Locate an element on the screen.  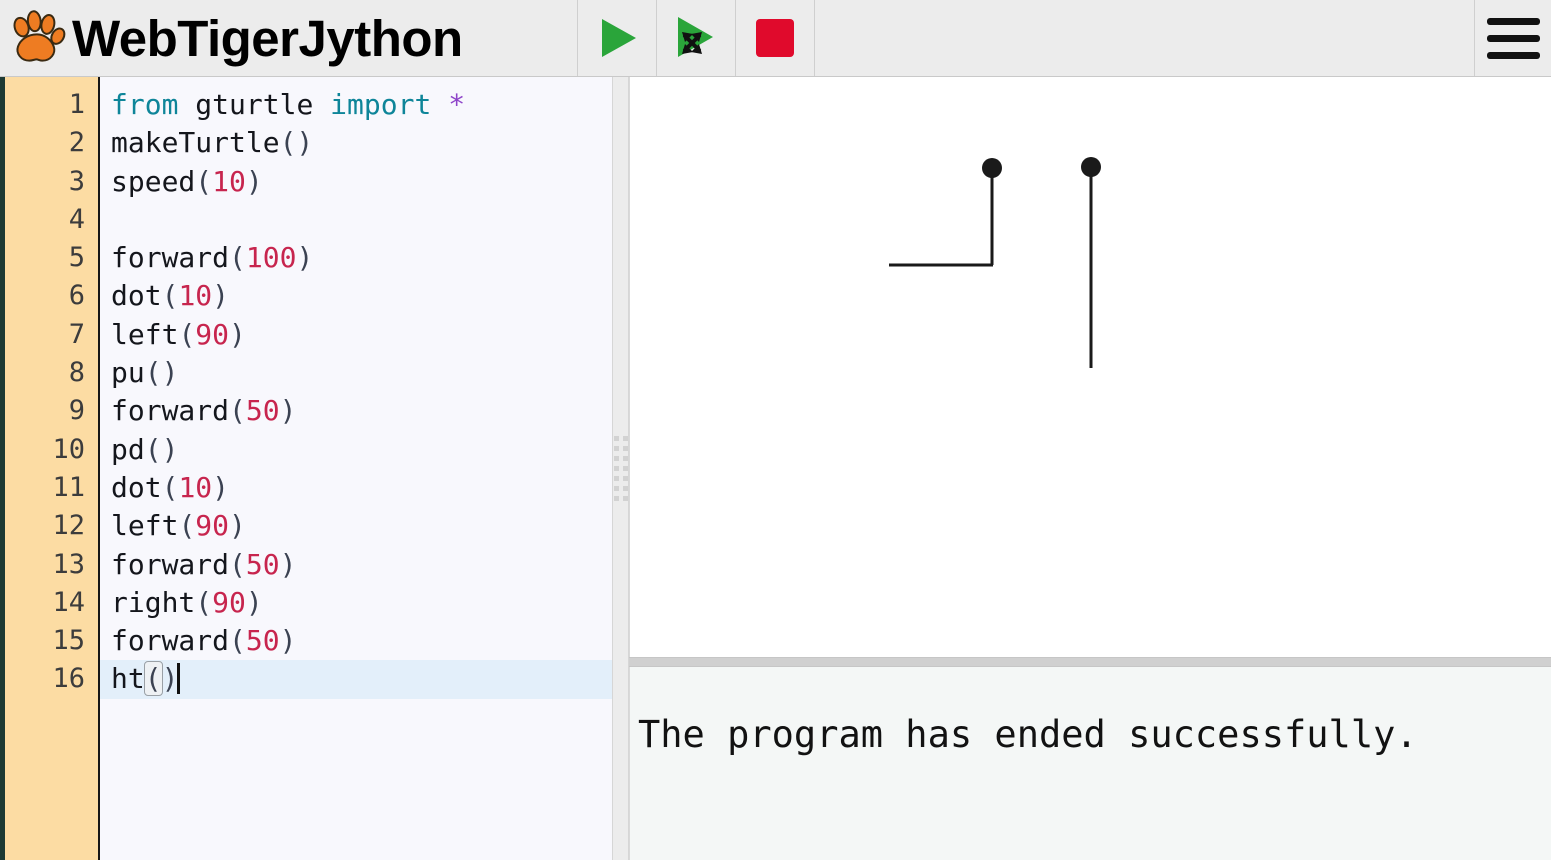
line-number: 12 is located at coordinates (68, 526).